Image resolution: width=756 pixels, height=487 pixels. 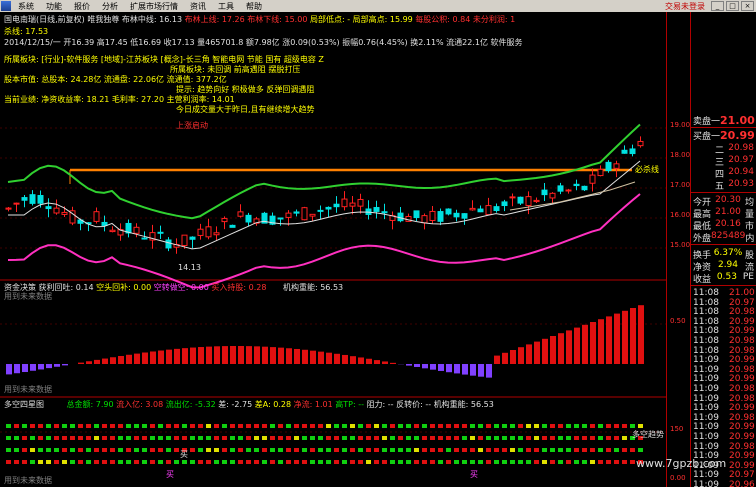 What do you see at coordinates (154, 6) in the screenshot?
I see `menu-extended-market: 扩展市场行情` at bounding box center [154, 6].